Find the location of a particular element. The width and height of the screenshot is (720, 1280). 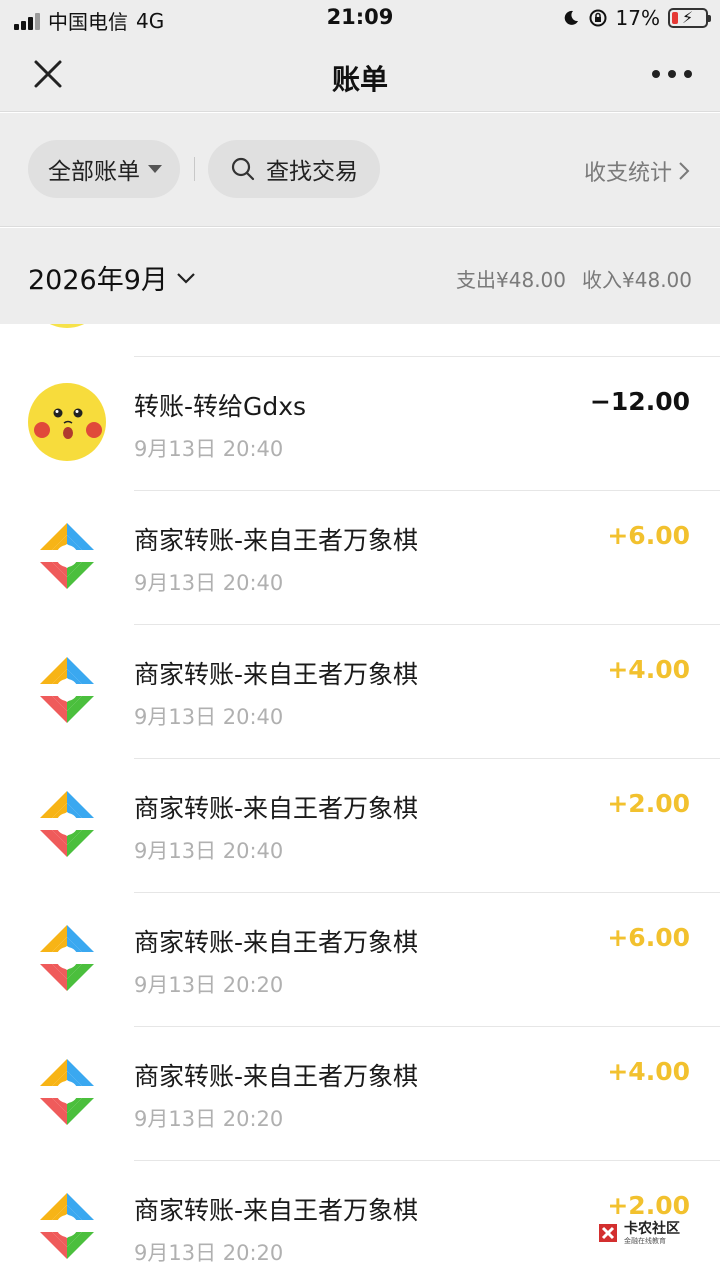

income-total: 收入¥48.00 is located at coordinates (637, 280).